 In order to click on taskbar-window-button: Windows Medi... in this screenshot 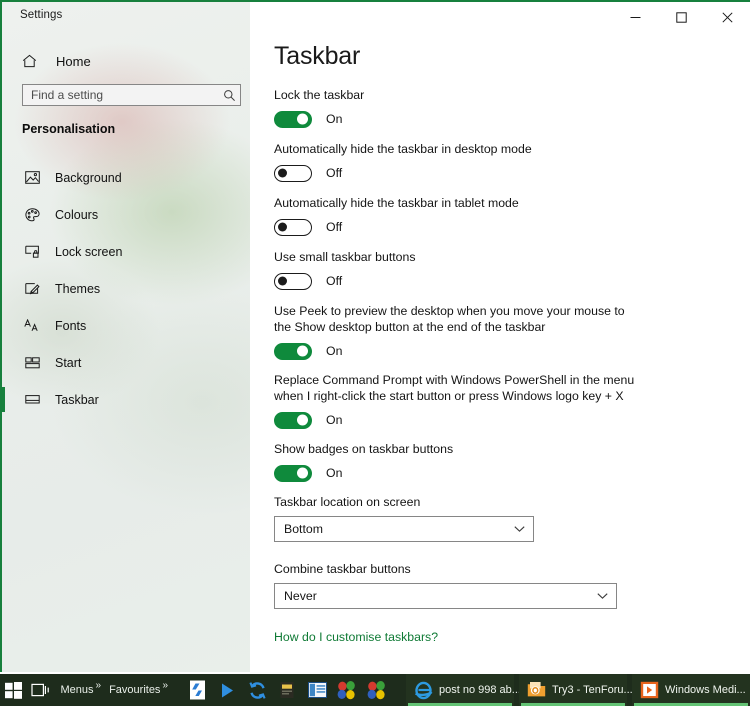, I will do `click(691, 690)`.